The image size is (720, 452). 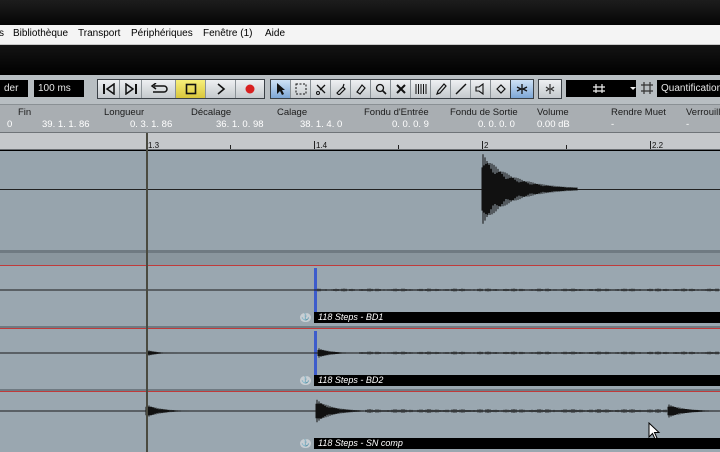 I want to click on split-tool-button, so click(x=321, y=89).